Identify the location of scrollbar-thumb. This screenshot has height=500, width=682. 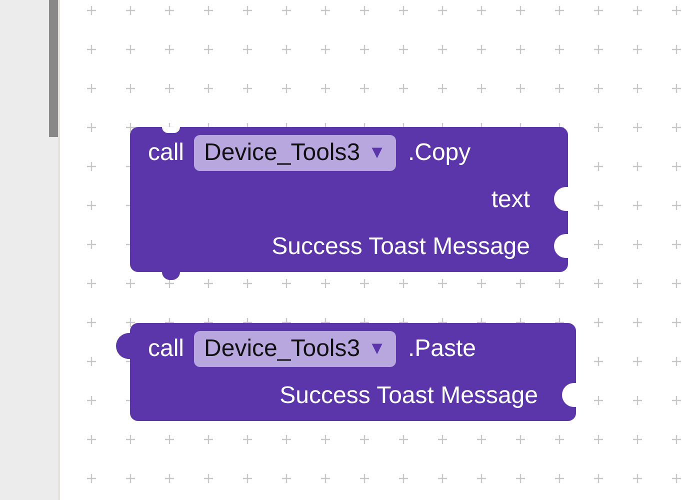
(53, 68).